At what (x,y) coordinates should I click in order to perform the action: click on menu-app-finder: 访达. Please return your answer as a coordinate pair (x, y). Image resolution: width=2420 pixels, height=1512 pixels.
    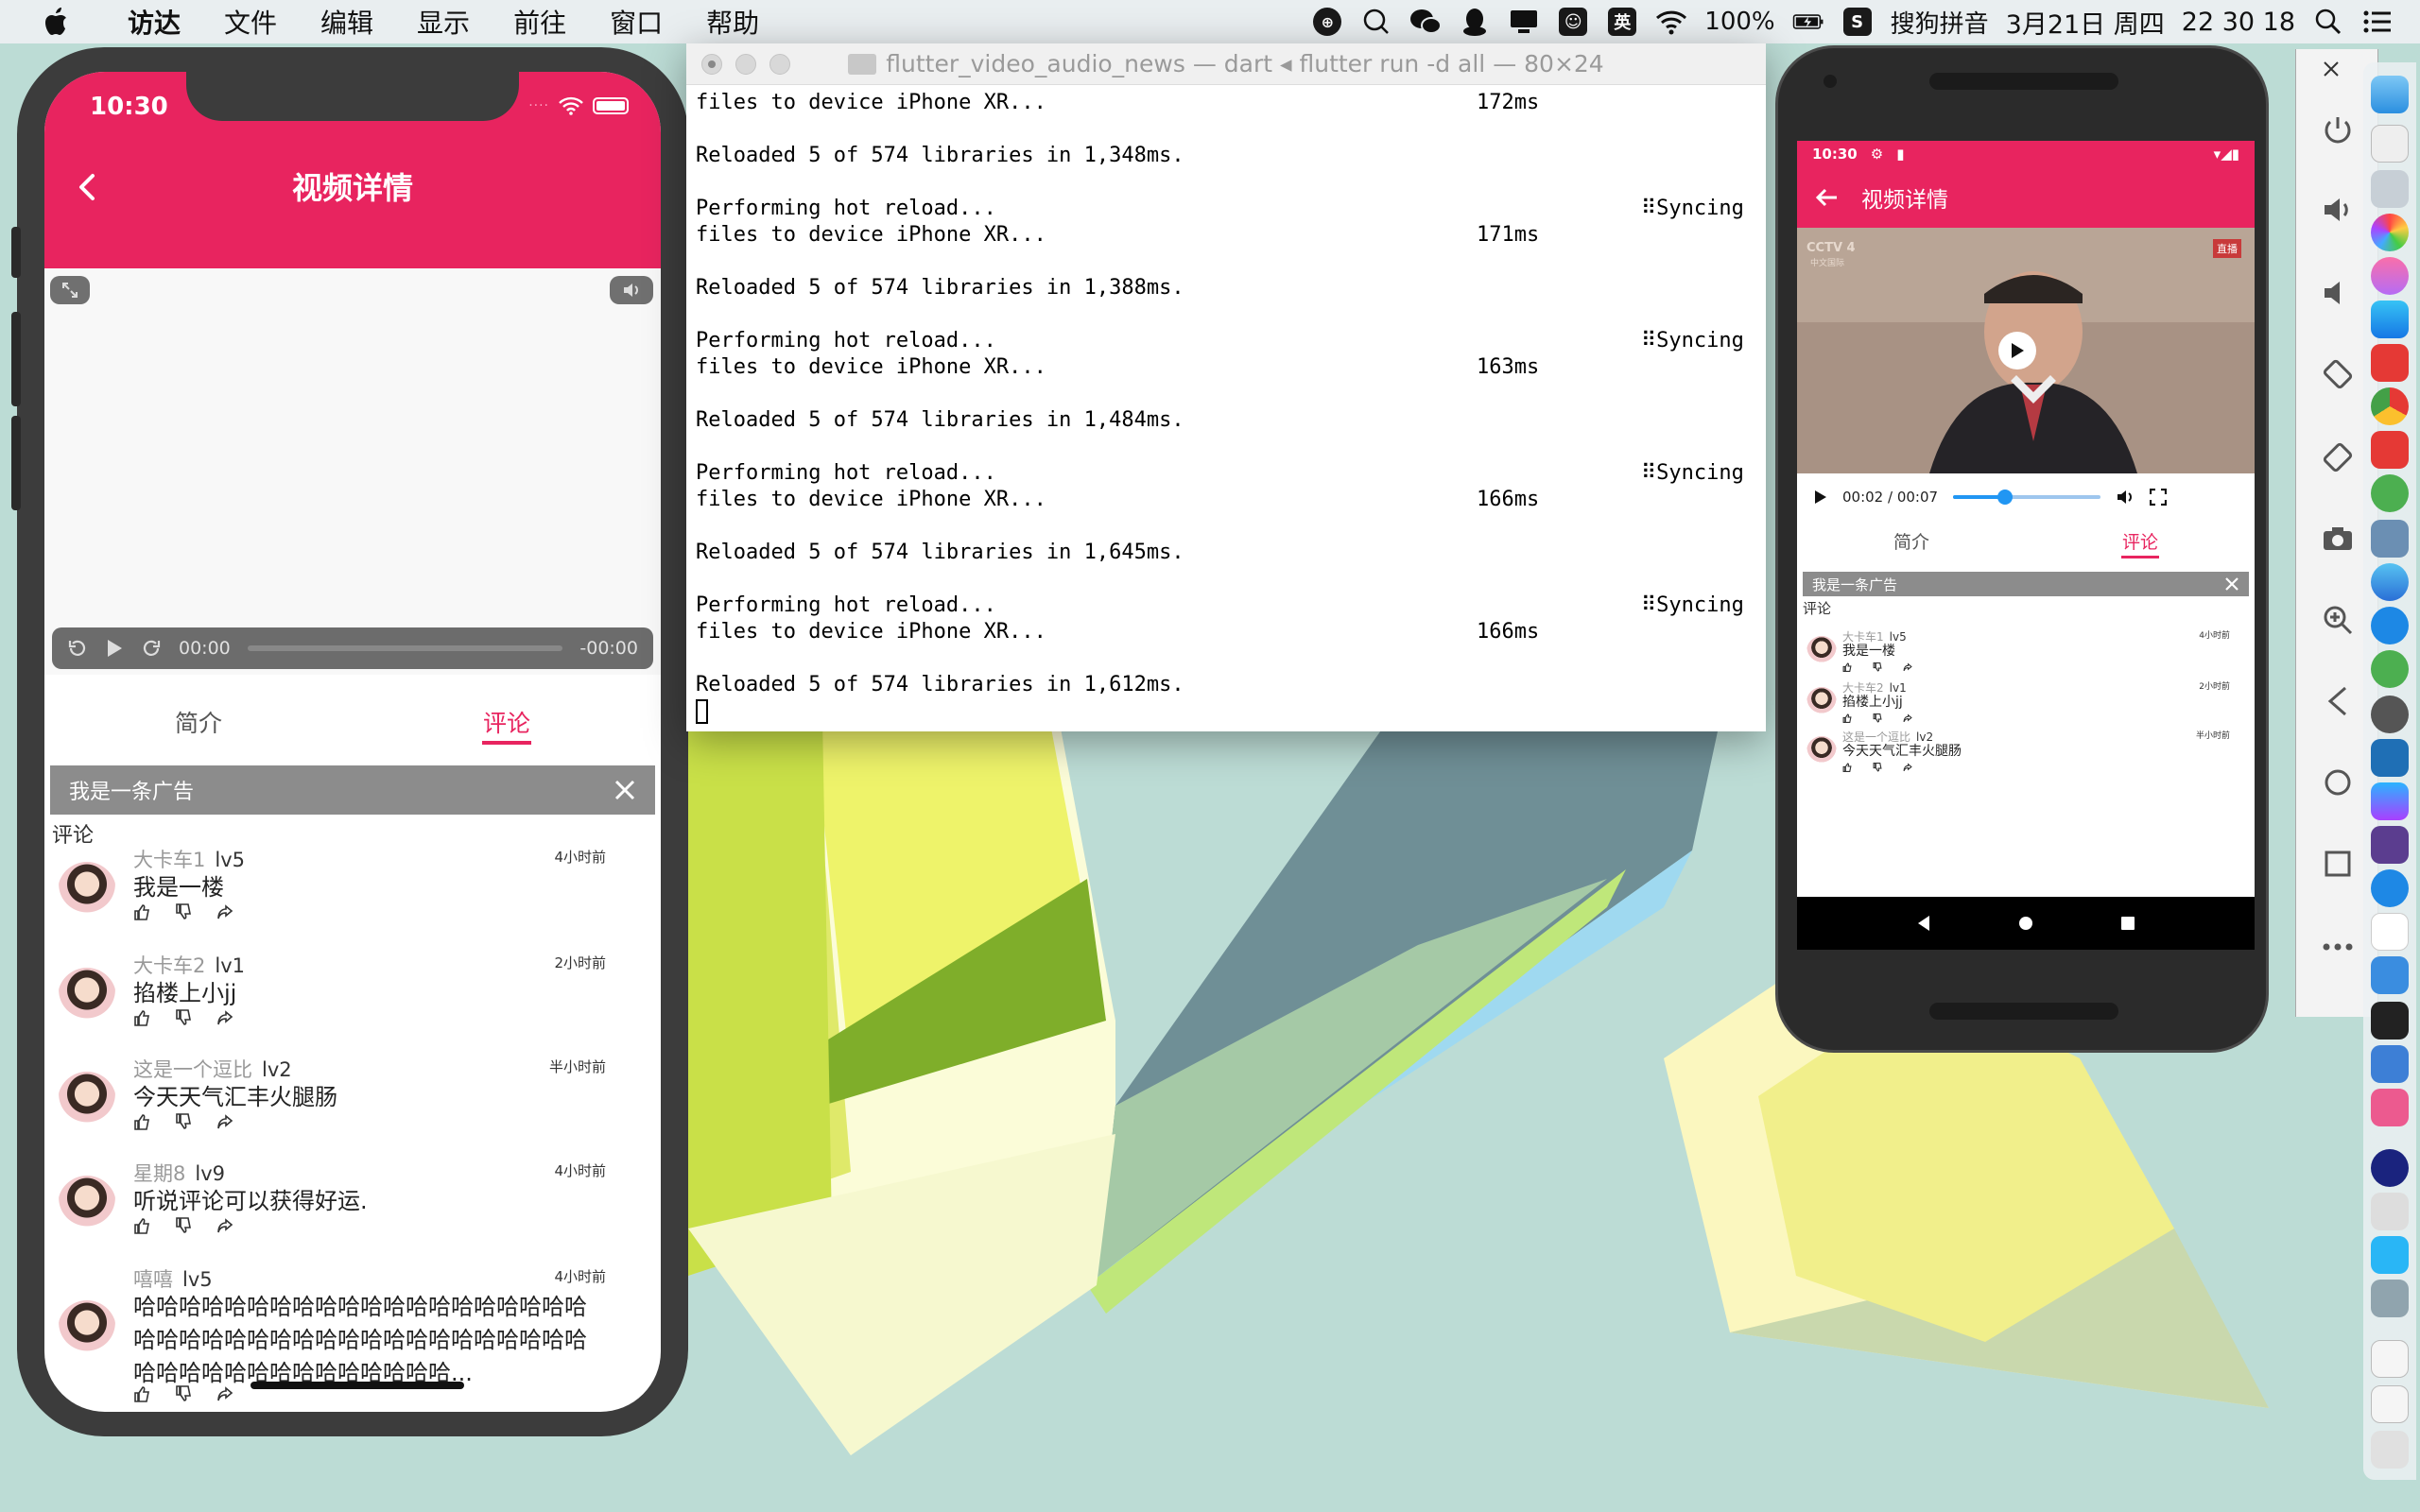
    Looking at the image, I should click on (154, 22).